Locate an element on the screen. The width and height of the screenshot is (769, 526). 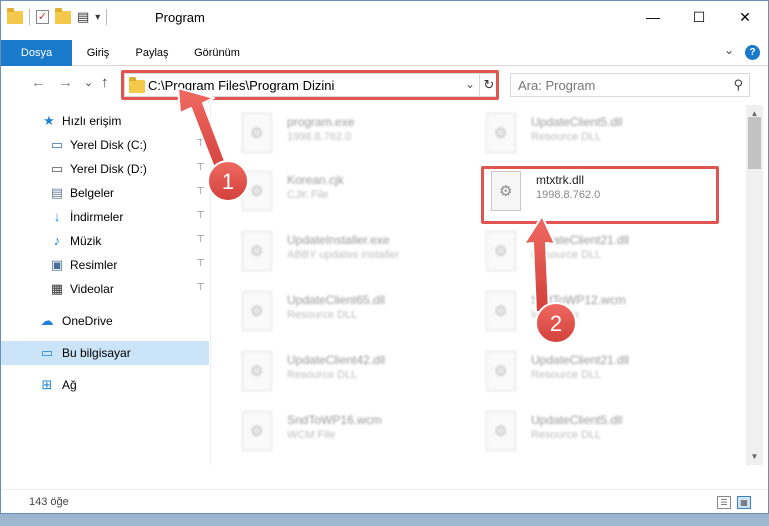
download-icon: ↓ is located at coordinates (57, 216).